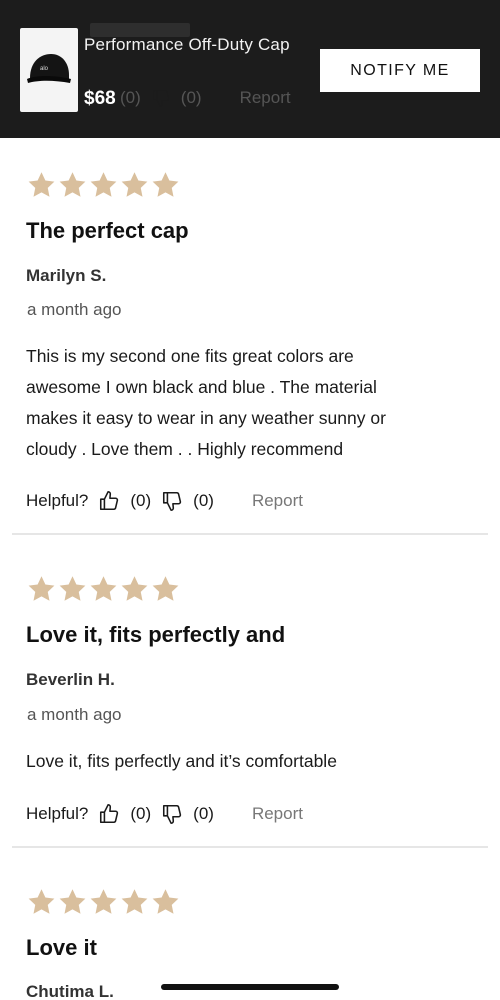 Image resolution: width=500 pixels, height=1000 pixels. Describe the element at coordinates (250, 987) in the screenshot. I see `home-indicator` at that location.